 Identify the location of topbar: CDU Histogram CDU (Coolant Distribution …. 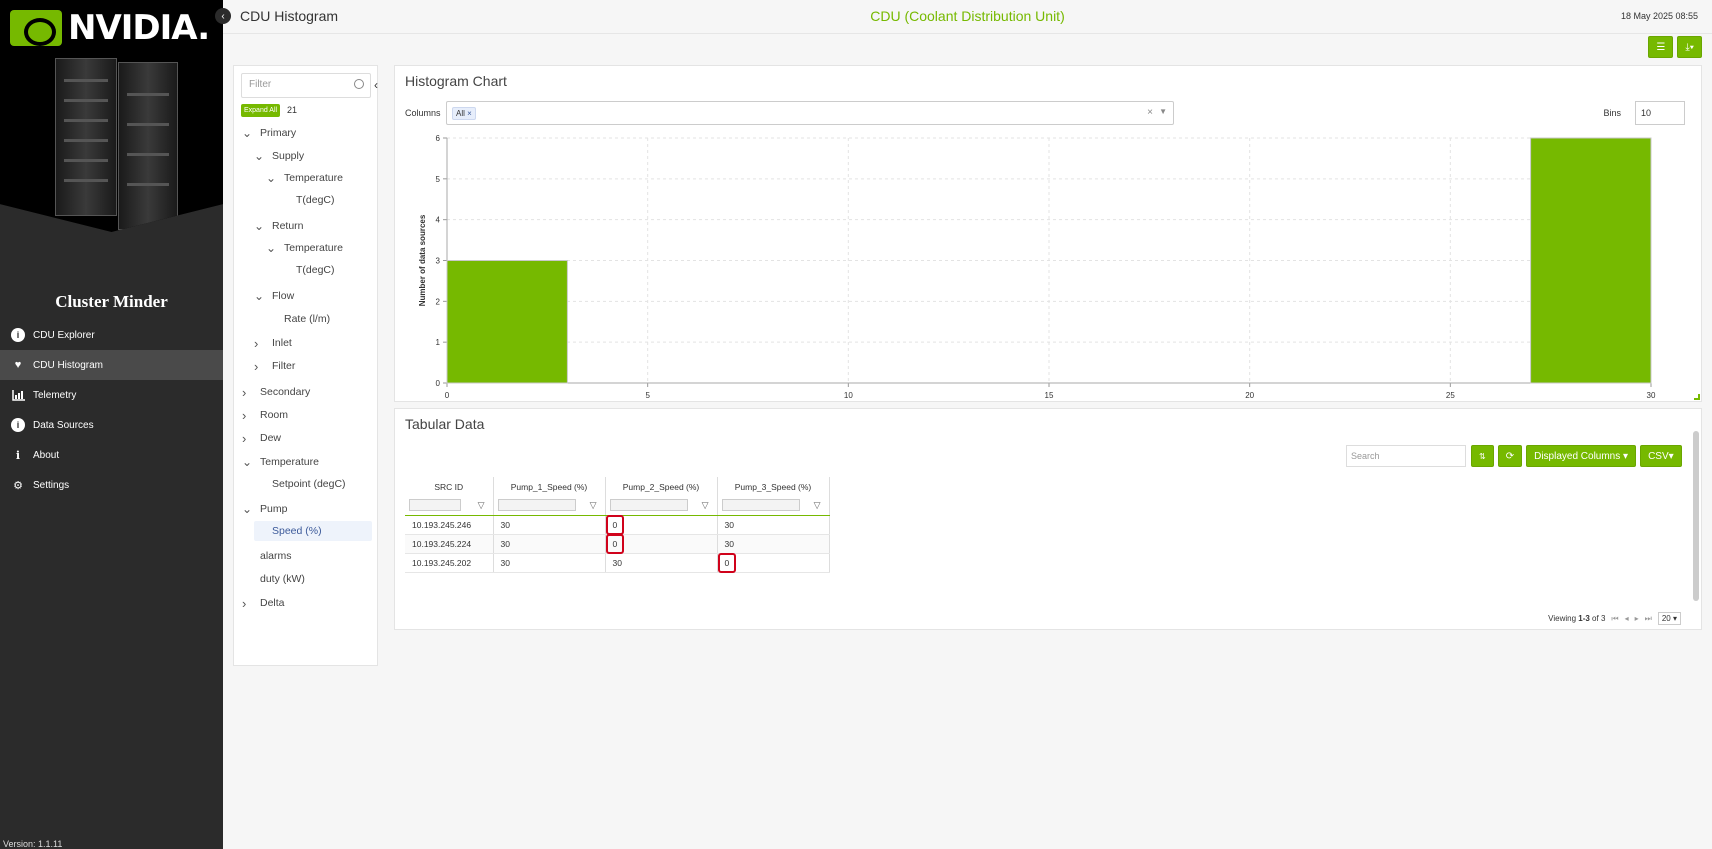
(967, 17).